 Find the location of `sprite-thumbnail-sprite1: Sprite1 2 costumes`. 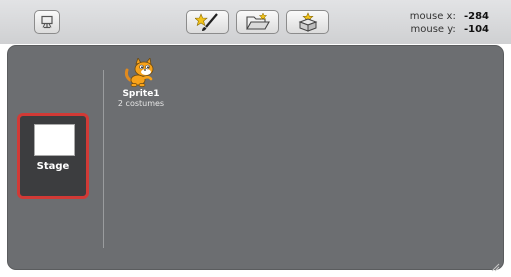

sprite-thumbnail-sprite1: Sprite1 2 costumes is located at coordinates (141, 93).